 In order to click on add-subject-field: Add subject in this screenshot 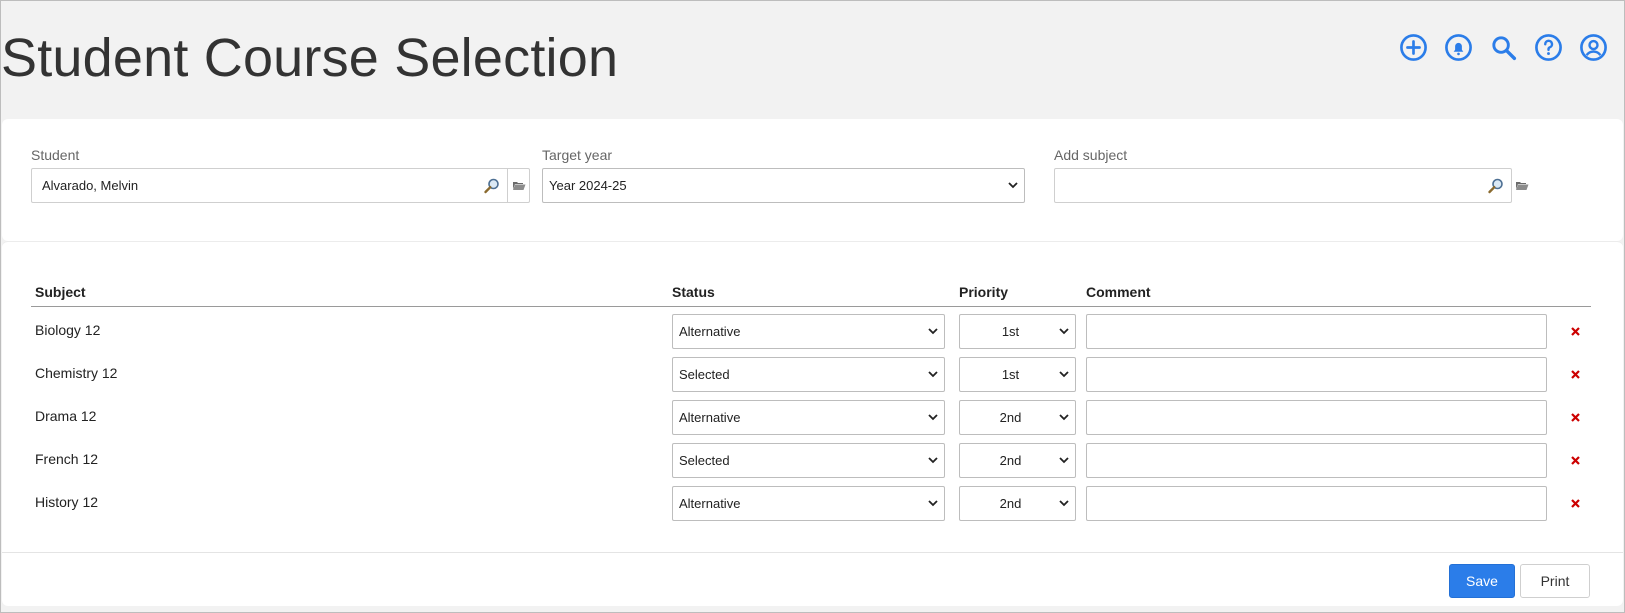, I will do `click(1283, 175)`.